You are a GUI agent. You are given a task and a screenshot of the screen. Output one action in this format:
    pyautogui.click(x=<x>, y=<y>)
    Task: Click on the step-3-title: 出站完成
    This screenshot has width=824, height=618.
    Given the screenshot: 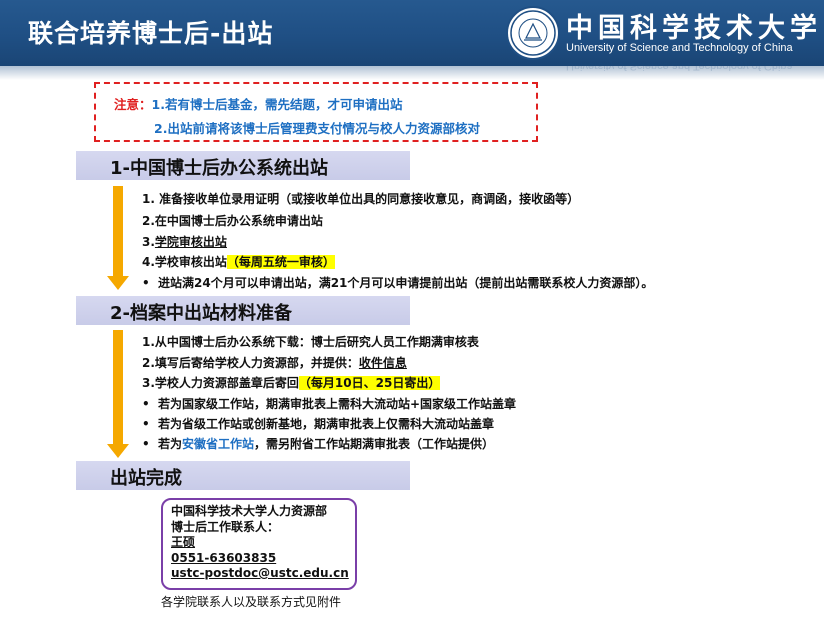 What is the action you would take?
    pyautogui.click(x=146, y=478)
    